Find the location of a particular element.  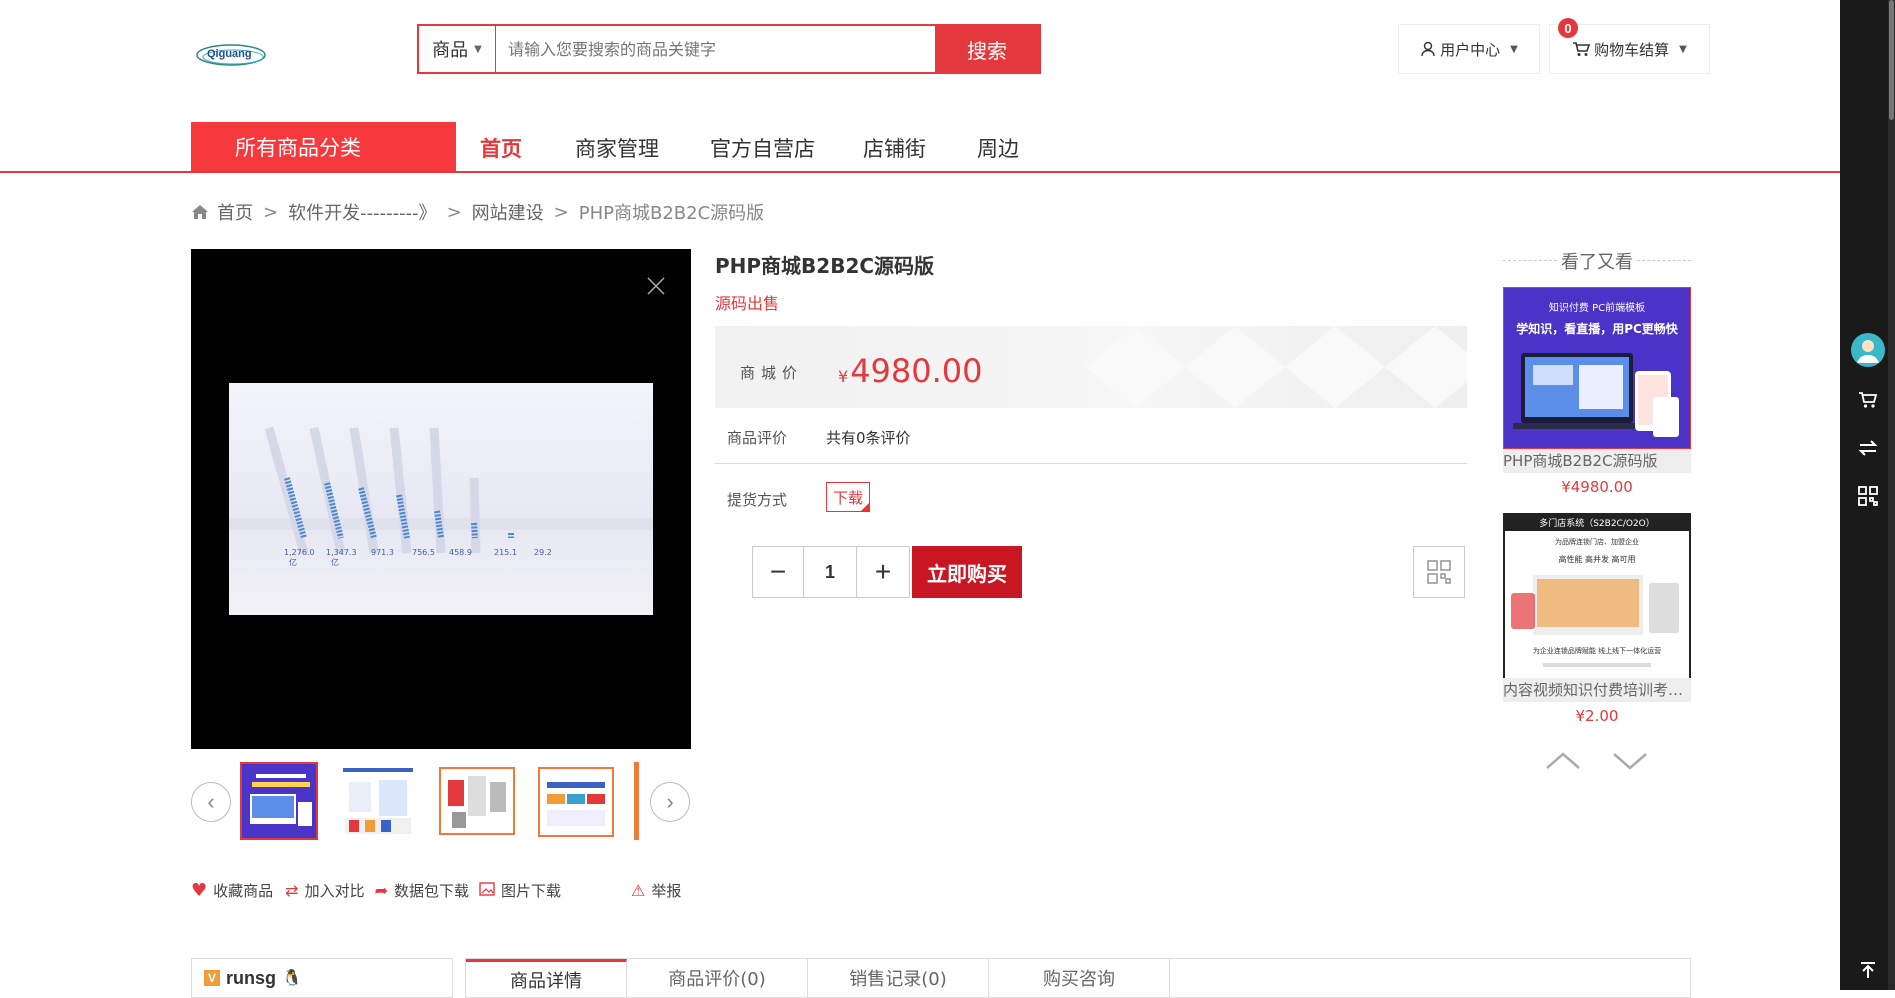

search-bar: 商品 ▼ 搜索 is located at coordinates (729, 49).